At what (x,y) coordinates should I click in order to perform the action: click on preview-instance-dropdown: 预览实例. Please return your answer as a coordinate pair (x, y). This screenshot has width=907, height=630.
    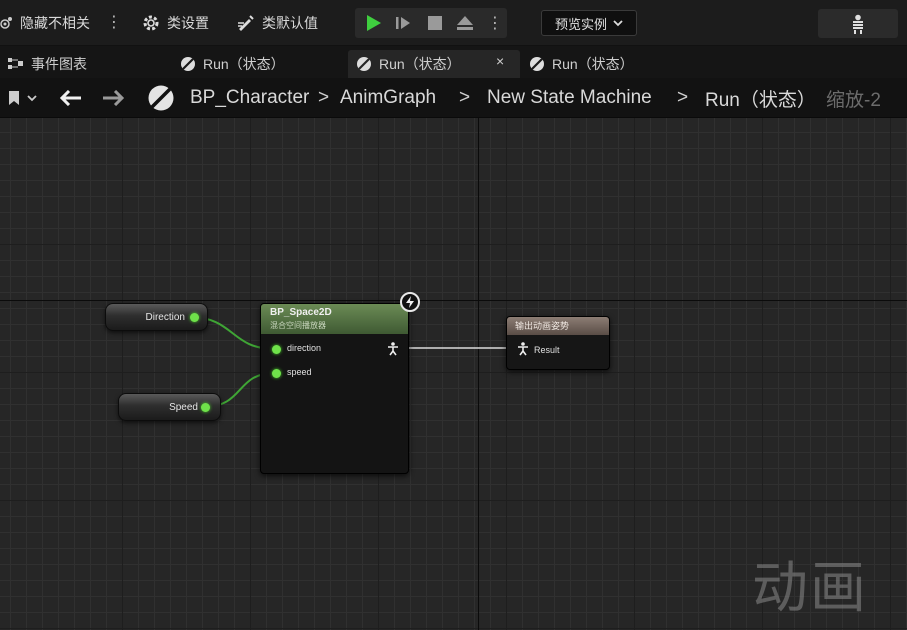
    Looking at the image, I should click on (589, 23).